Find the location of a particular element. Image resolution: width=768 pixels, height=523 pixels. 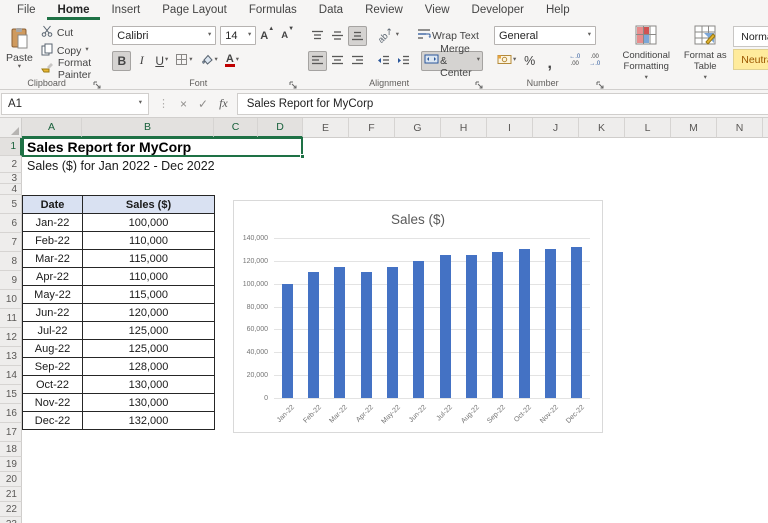

row-header-5: 5 is located at coordinates (11, 204).